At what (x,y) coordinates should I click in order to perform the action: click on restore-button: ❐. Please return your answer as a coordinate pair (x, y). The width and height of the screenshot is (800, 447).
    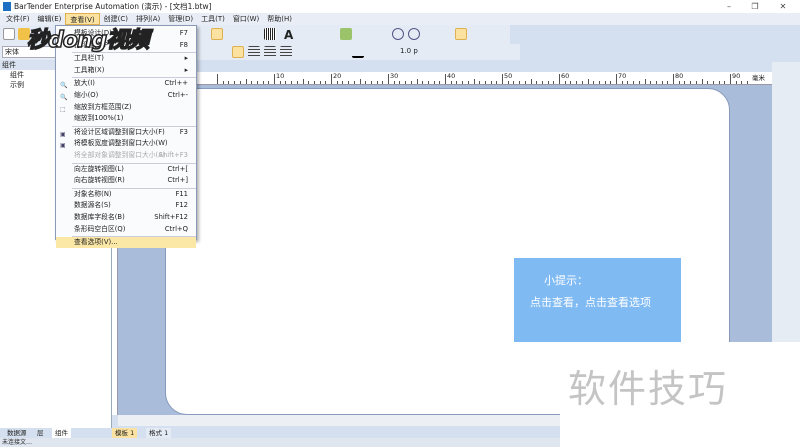
    Looking at the image, I should click on (755, 6).